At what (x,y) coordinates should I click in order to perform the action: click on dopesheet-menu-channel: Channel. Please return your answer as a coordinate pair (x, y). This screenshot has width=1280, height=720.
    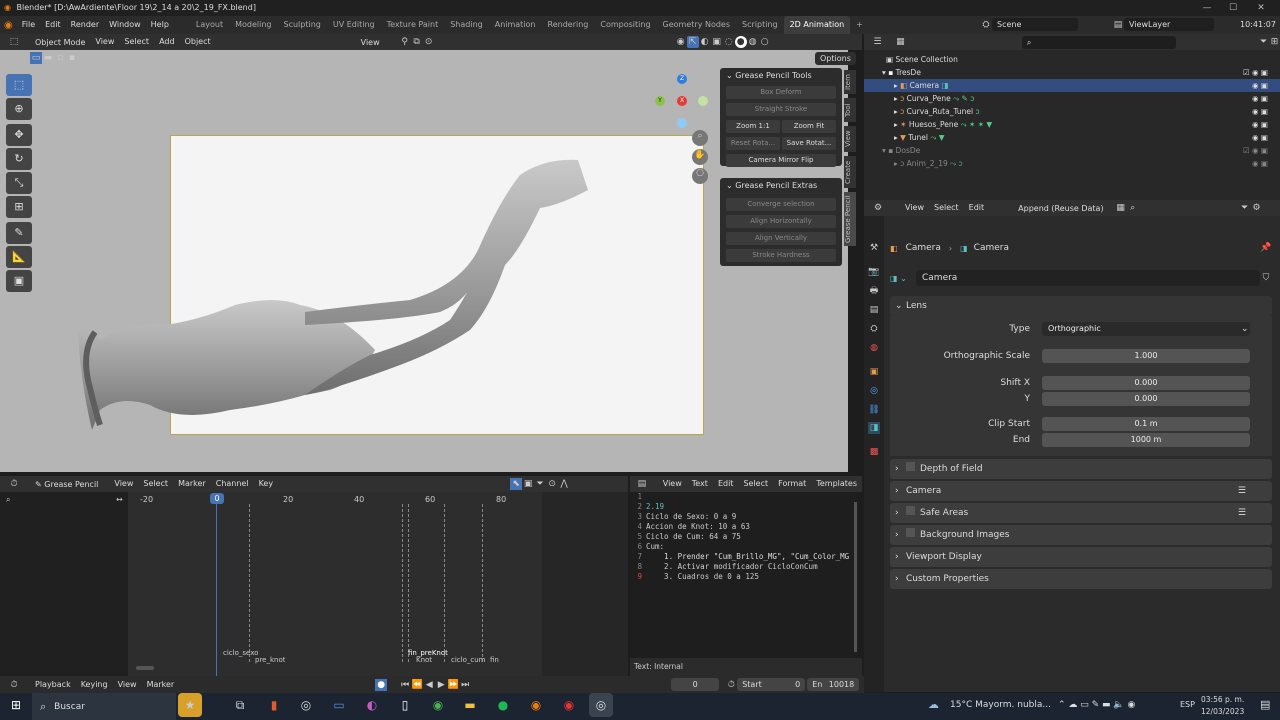
    Looking at the image, I should click on (232, 484).